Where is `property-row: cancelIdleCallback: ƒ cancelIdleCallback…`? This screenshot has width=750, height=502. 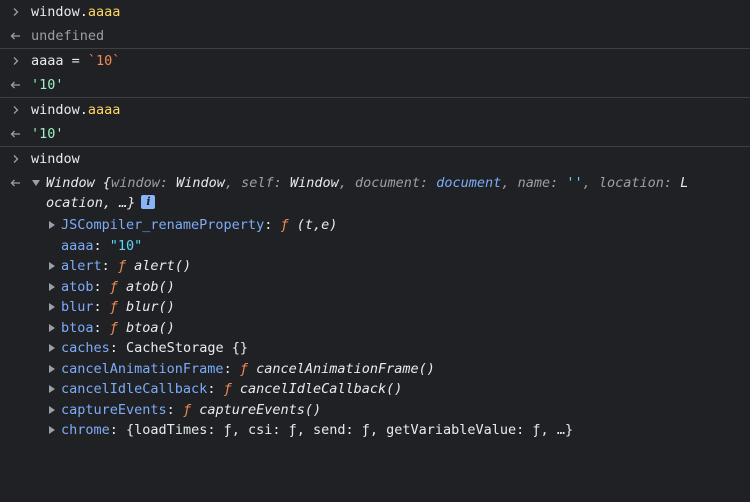
property-row: cancelIdleCallback: ƒ cancelIdleCallback… is located at coordinates (375, 389).